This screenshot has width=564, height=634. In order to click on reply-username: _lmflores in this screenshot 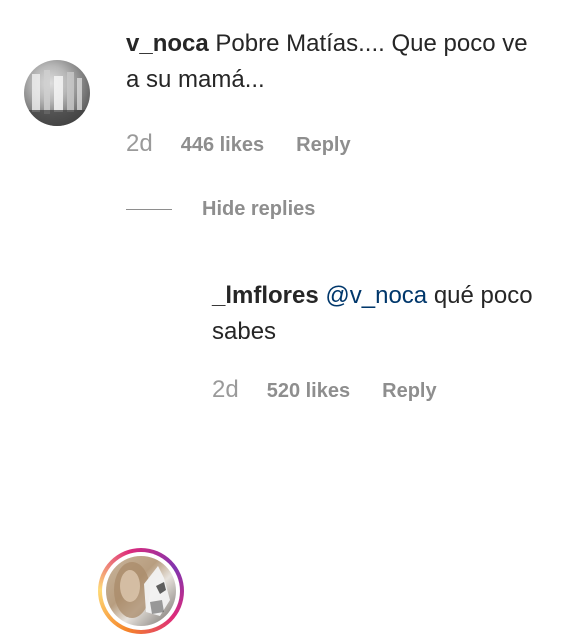, I will do `click(265, 295)`.